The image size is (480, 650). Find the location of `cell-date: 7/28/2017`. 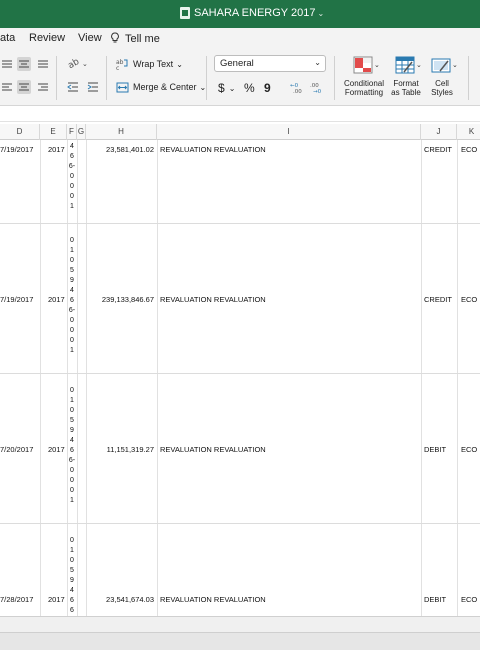

cell-date: 7/28/2017 is located at coordinates (16, 599).